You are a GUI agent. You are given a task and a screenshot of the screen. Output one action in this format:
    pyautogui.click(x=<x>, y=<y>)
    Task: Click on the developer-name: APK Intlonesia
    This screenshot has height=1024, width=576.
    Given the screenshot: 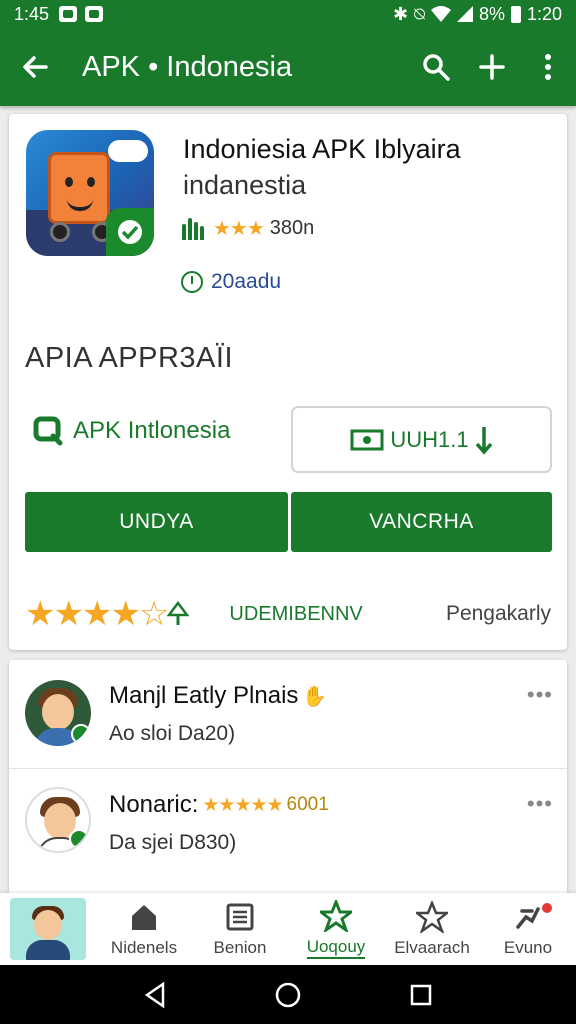 What is the action you would take?
    pyautogui.click(x=152, y=430)
    